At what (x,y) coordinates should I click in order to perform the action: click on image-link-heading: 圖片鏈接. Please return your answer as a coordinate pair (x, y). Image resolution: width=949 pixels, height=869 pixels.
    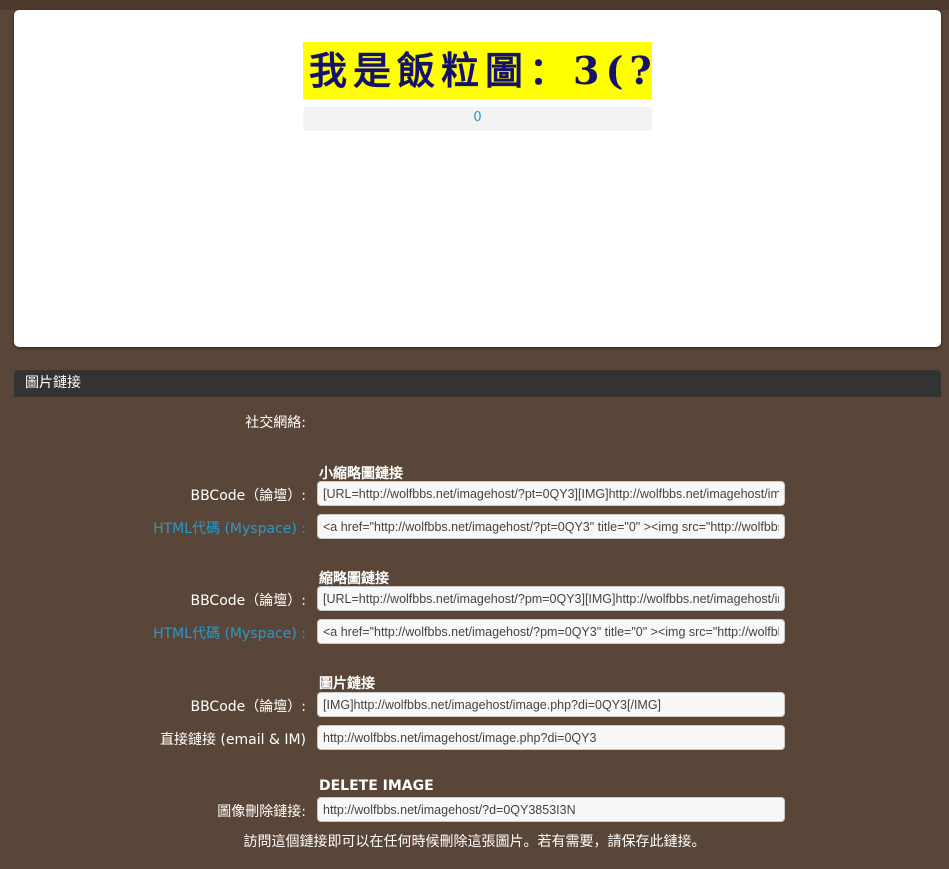
    Looking at the image, I should click on (347, 684).